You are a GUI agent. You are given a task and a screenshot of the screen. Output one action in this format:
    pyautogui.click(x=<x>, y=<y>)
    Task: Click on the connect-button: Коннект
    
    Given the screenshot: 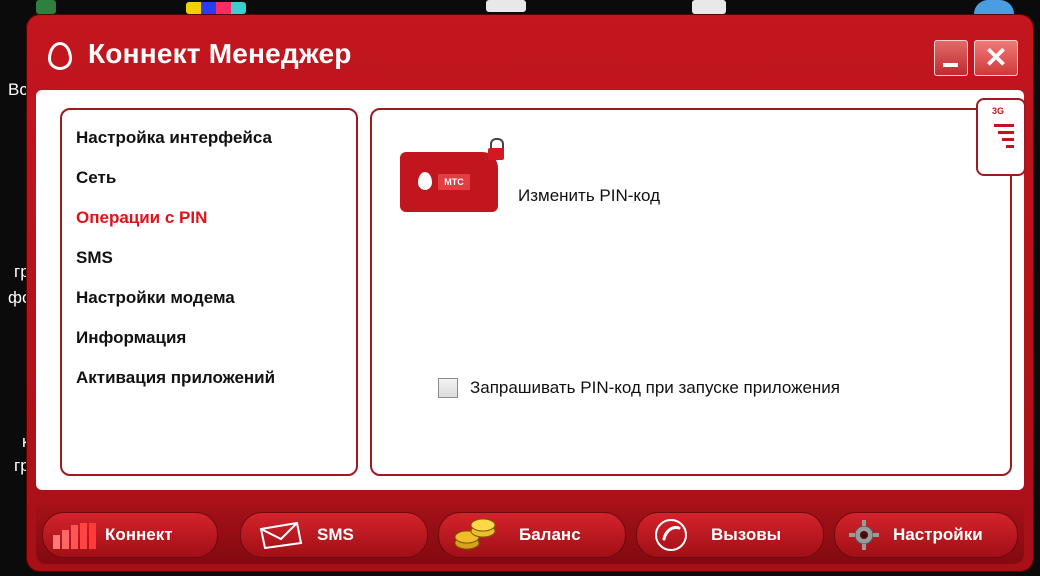 What is the action you would take?
    pyautogui.click(x=130, y=535)
    